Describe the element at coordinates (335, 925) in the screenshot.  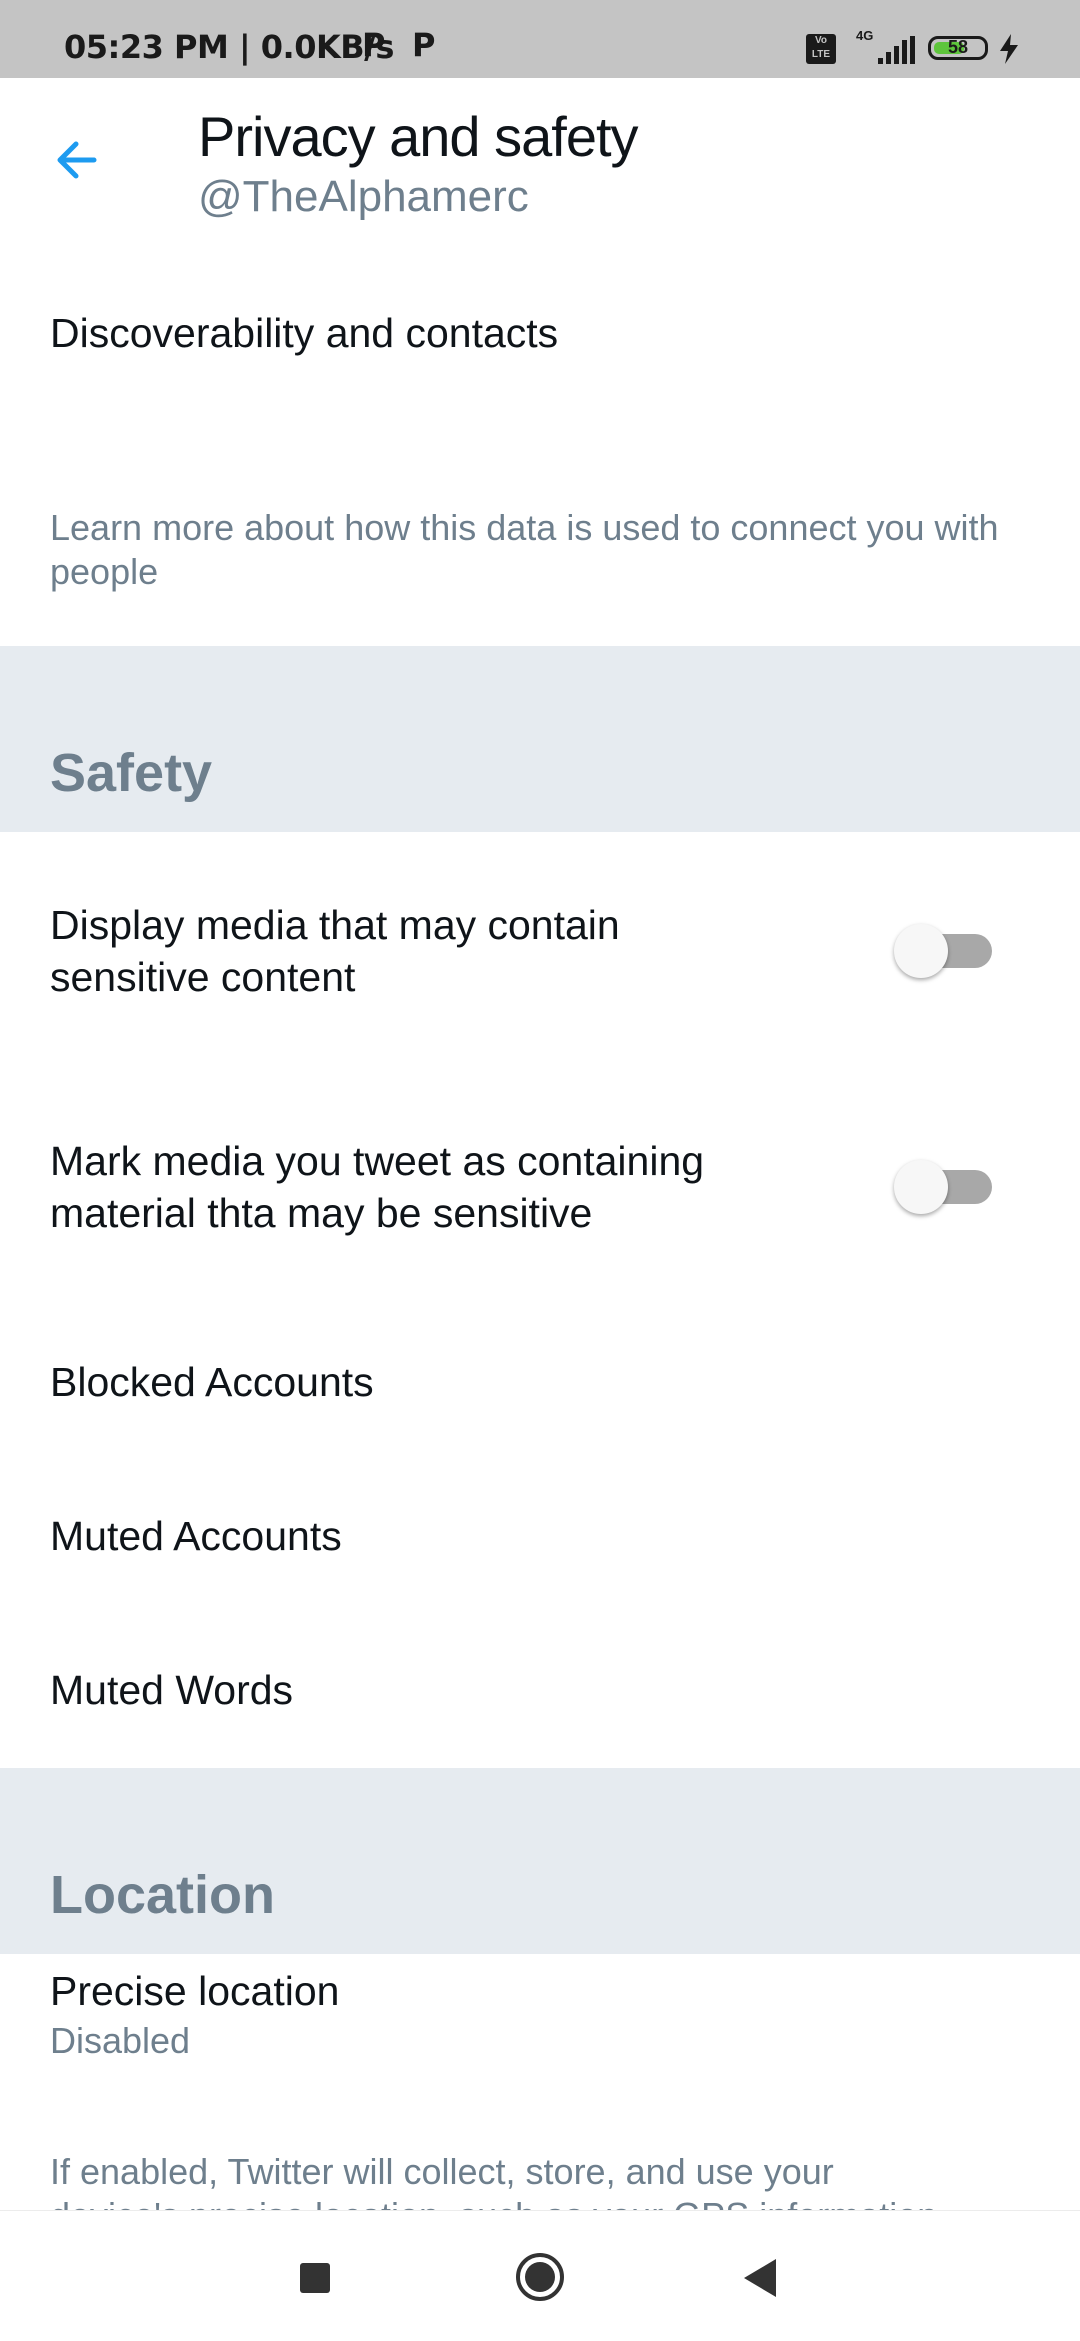
I see `display-media-label-1: Display media that may contain` at that location.